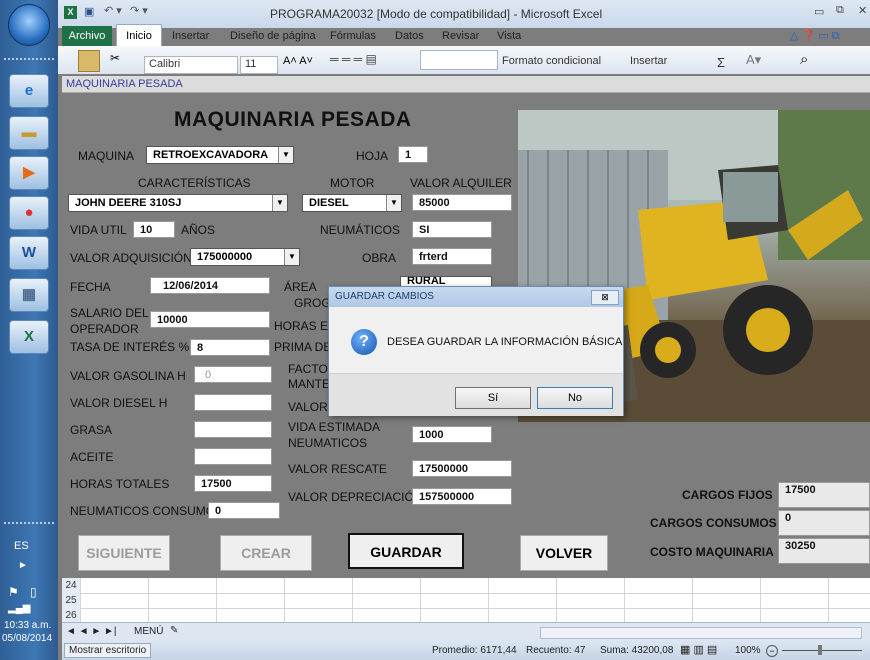 The width and height of the screenshot is (870, 660). I want to click on font-size-box: 11, so click(259, 65).